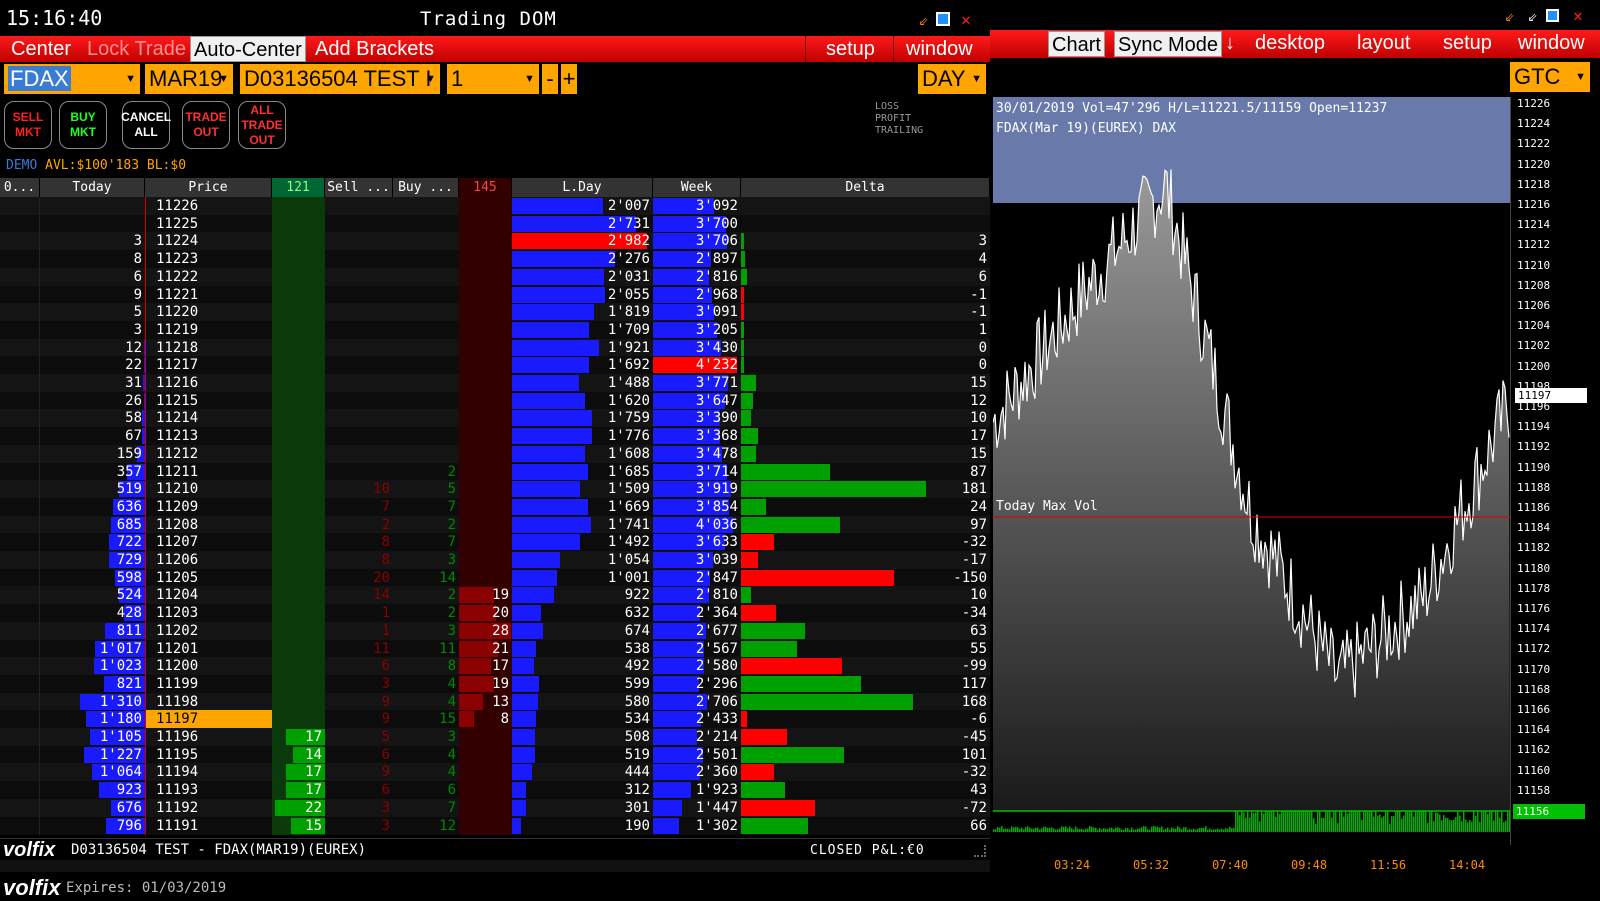 The width and height of the screenshot is (1600, 901). I want to click on today-cell: 1'310, so click(92, 702).